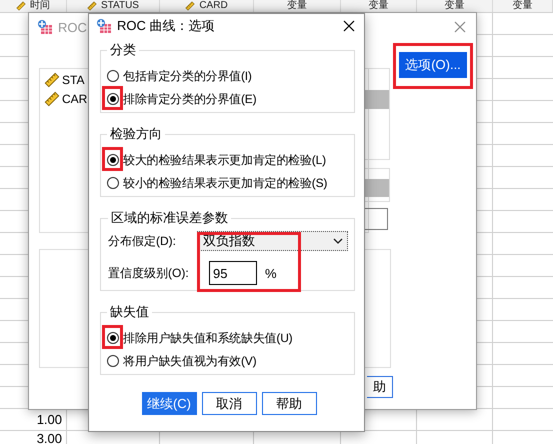 The width and height of the screenshot is (553, 444). I want to click on variable-item: STA, so click(73, 80).